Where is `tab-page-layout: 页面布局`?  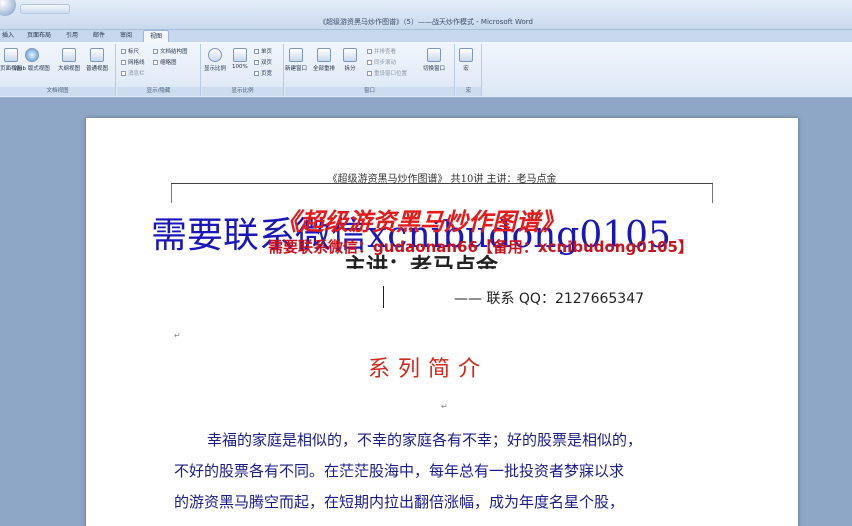
tab-page-layout: 页面布局 is located at coordinates (39, 36).